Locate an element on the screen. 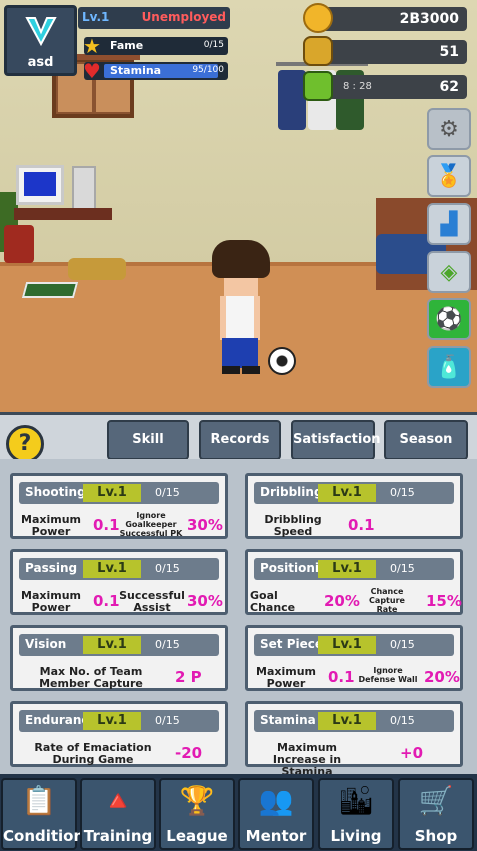 This screenshot has height=851, width=477. player-avatar: asd is located at coordinates (40, 40).